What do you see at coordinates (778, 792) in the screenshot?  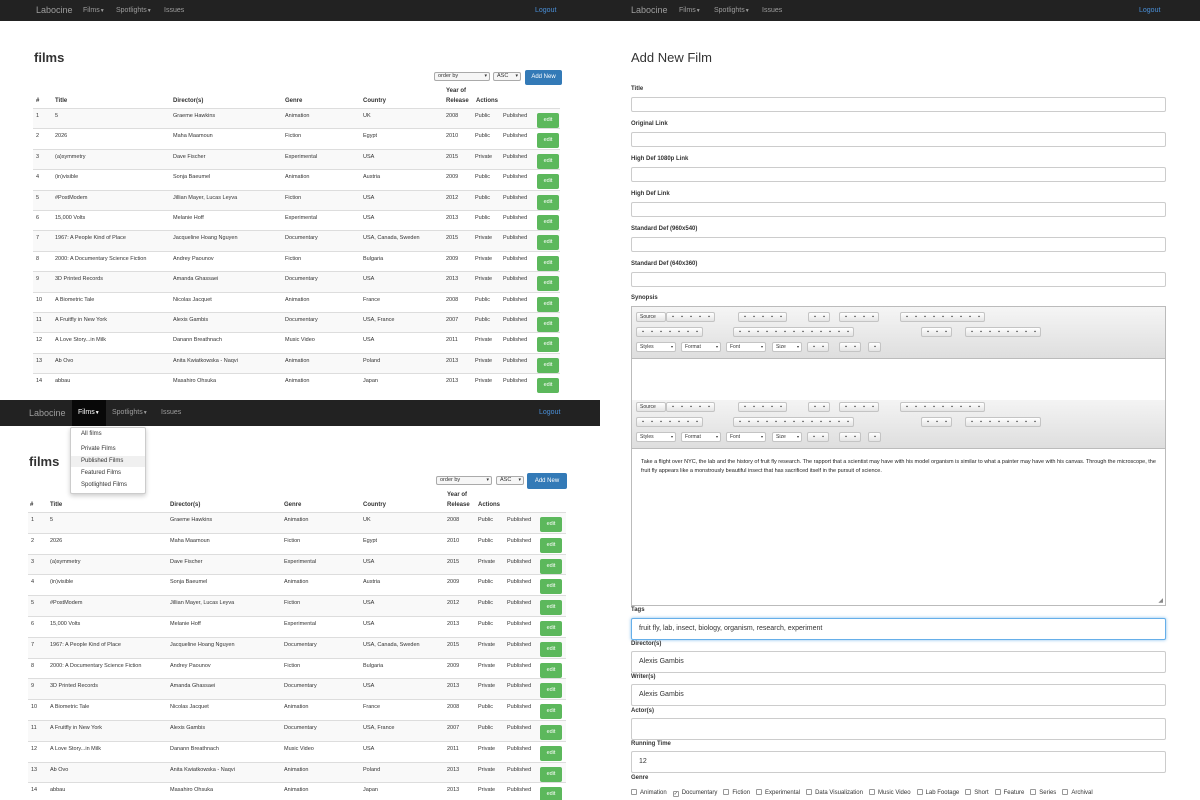 I see `genre-checkbox-experimental: Experimental` at bounding box center [778, 792].